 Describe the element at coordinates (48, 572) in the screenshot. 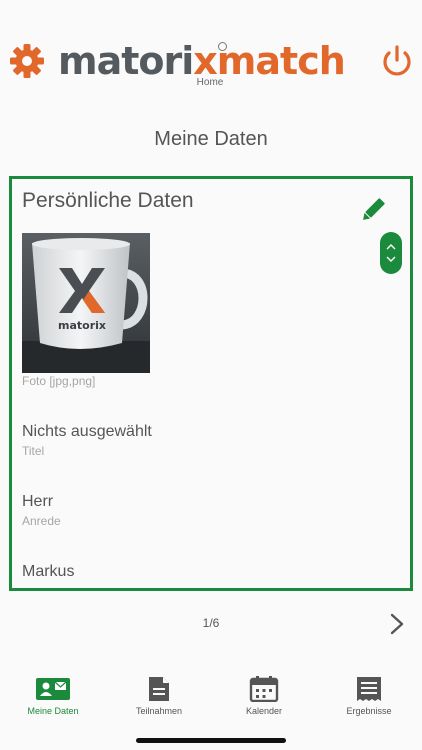

I see `first-name-field-value: Markus` at that location.